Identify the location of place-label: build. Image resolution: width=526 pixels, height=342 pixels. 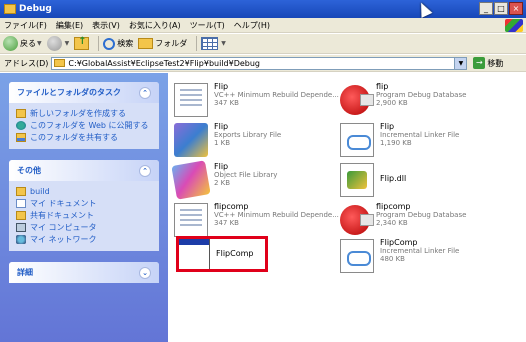
(40, 191).